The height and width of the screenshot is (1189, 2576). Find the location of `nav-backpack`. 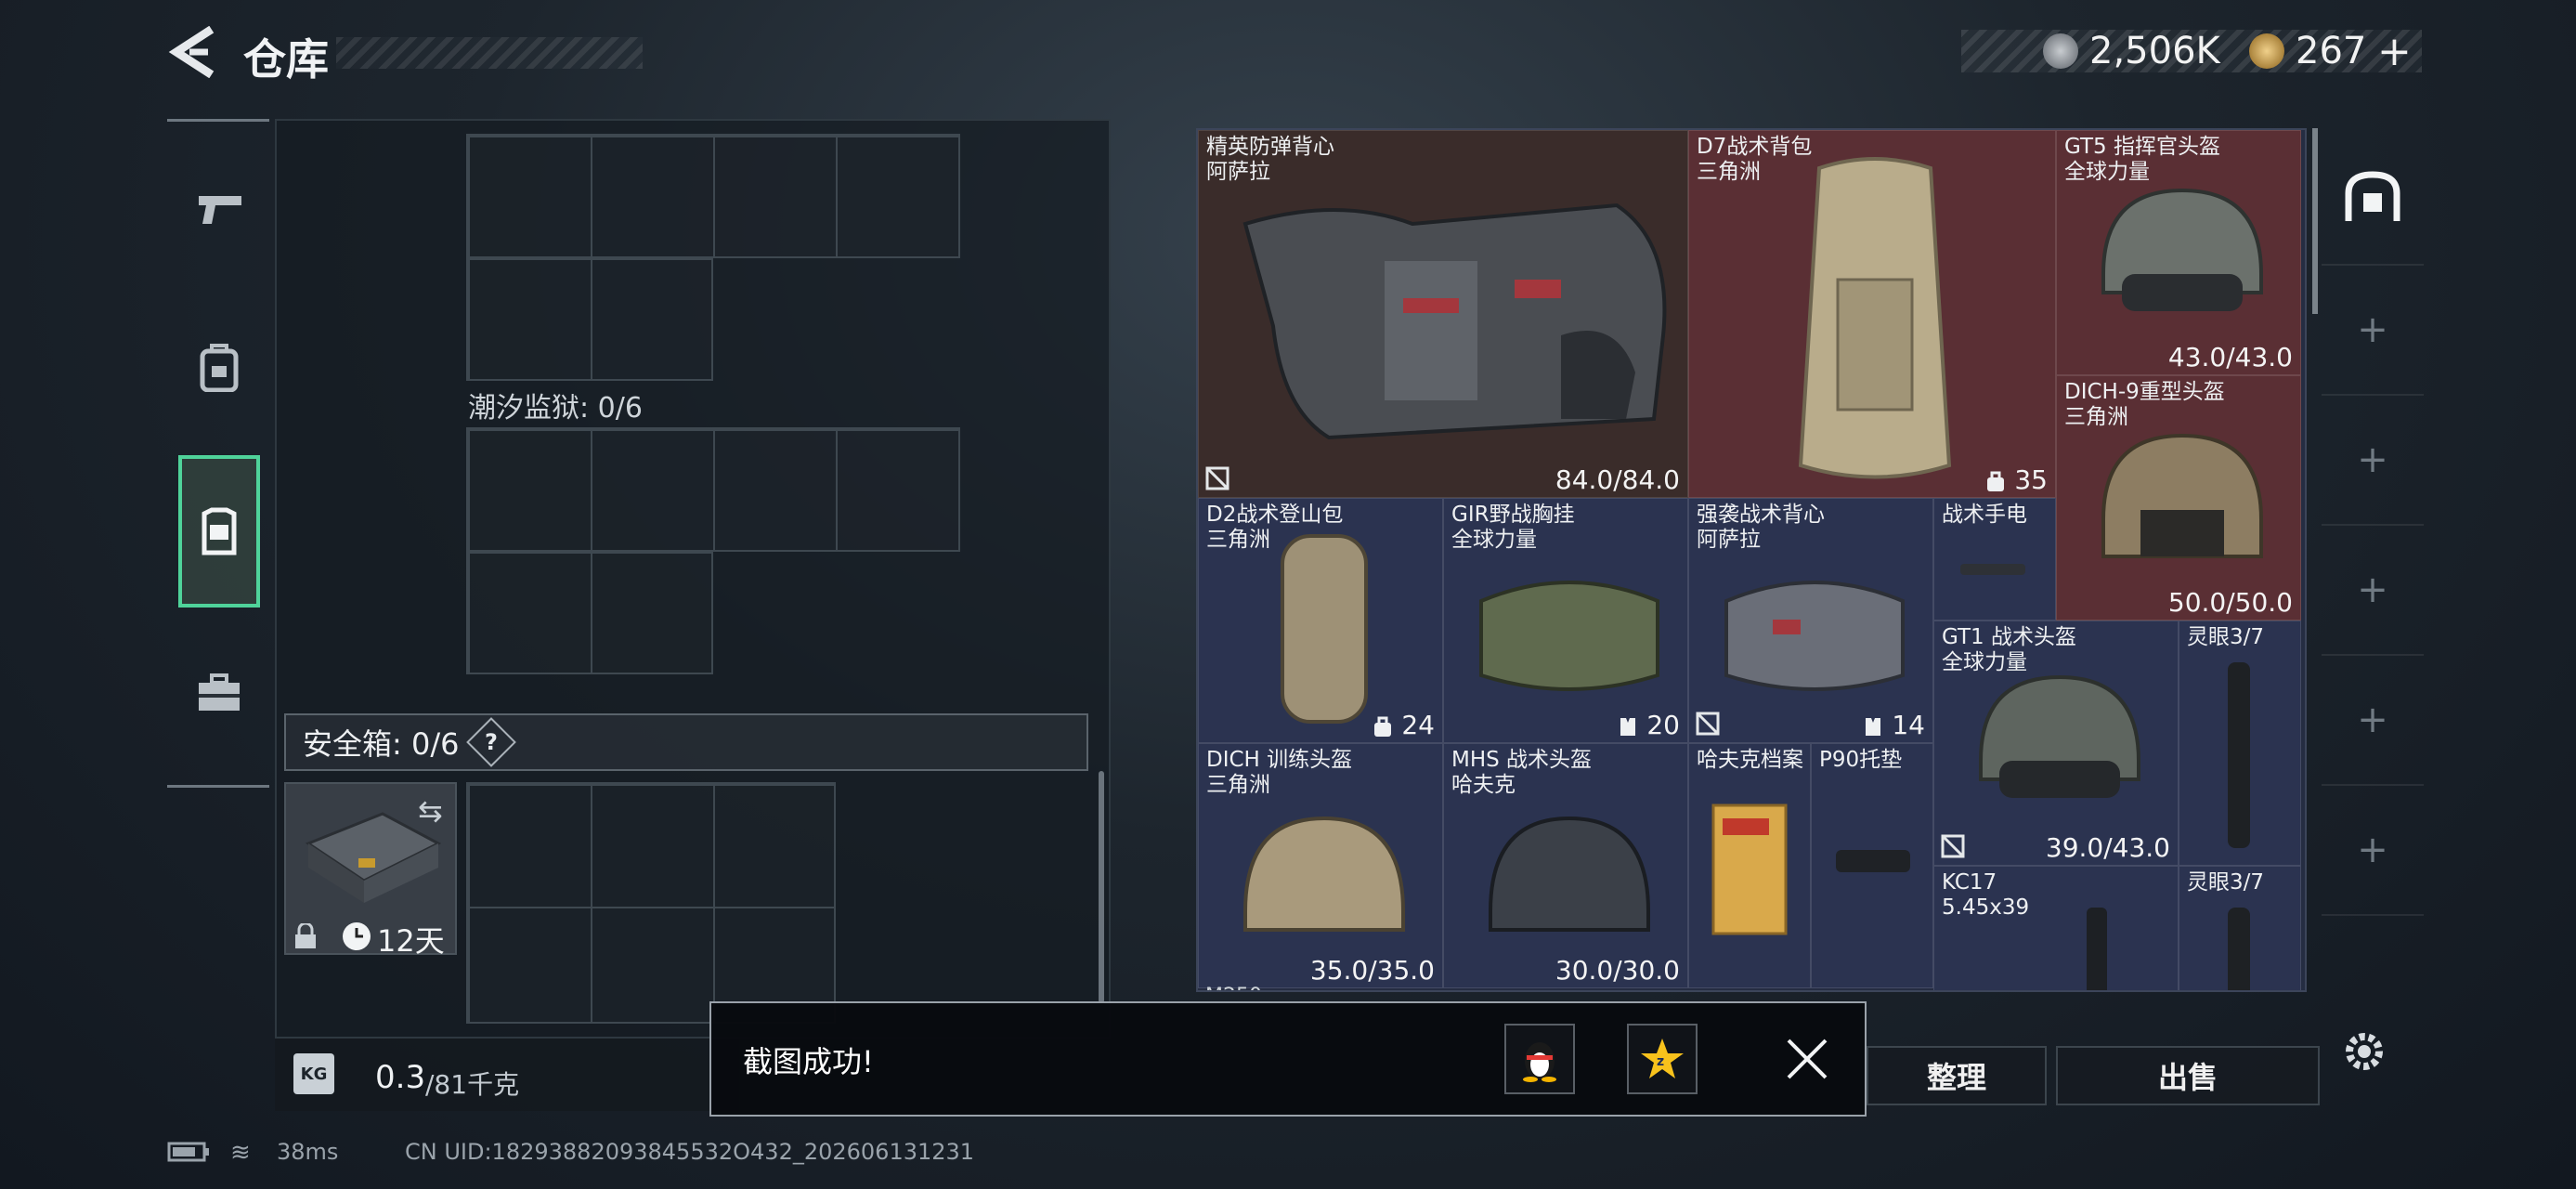

nav-backpack is located at coordinates (219, 367).